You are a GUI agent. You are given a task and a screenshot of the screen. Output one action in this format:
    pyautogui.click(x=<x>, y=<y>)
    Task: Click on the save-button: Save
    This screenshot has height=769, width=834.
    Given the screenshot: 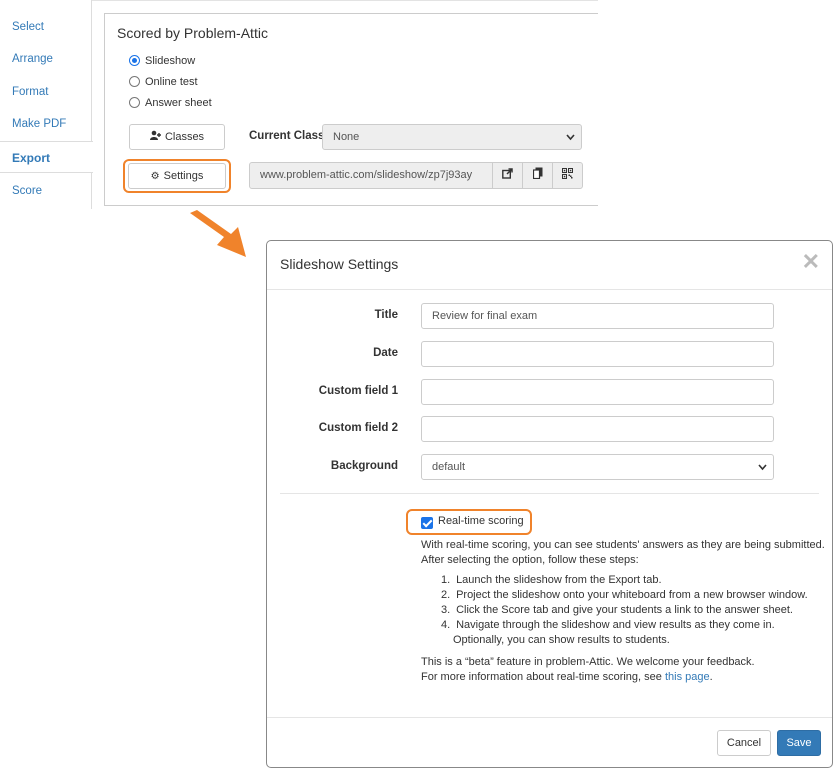 What is the action you would take?
    pyautogui.click(x=799, y=743)
    